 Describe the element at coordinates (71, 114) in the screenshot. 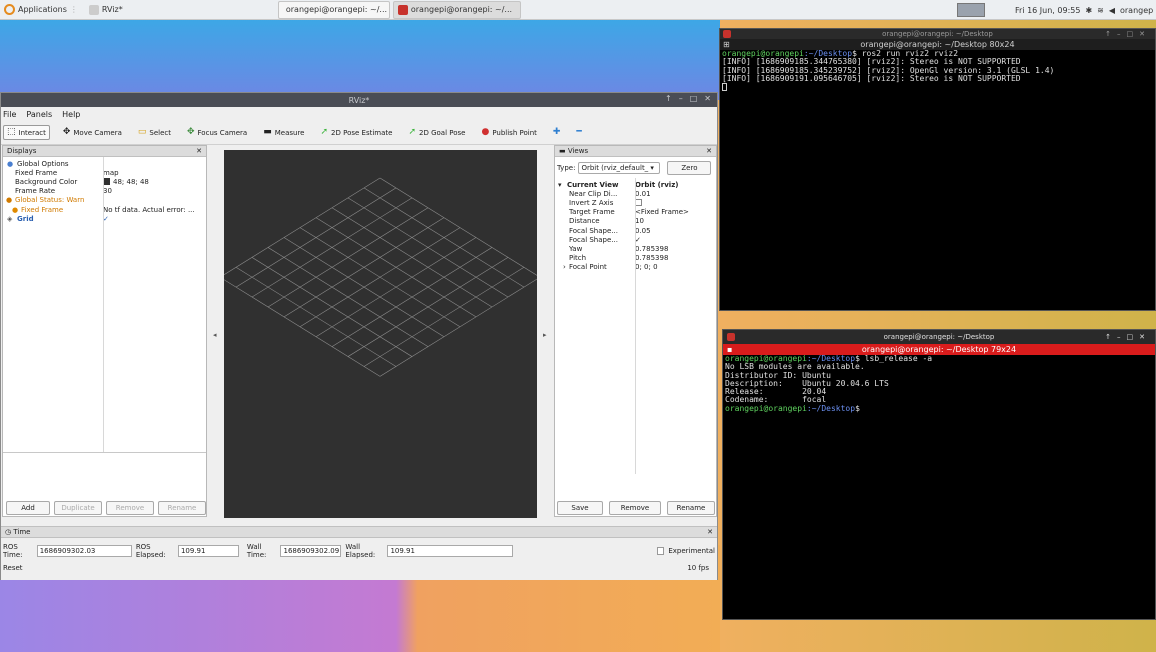

I see `menu-help: Help` at that location.